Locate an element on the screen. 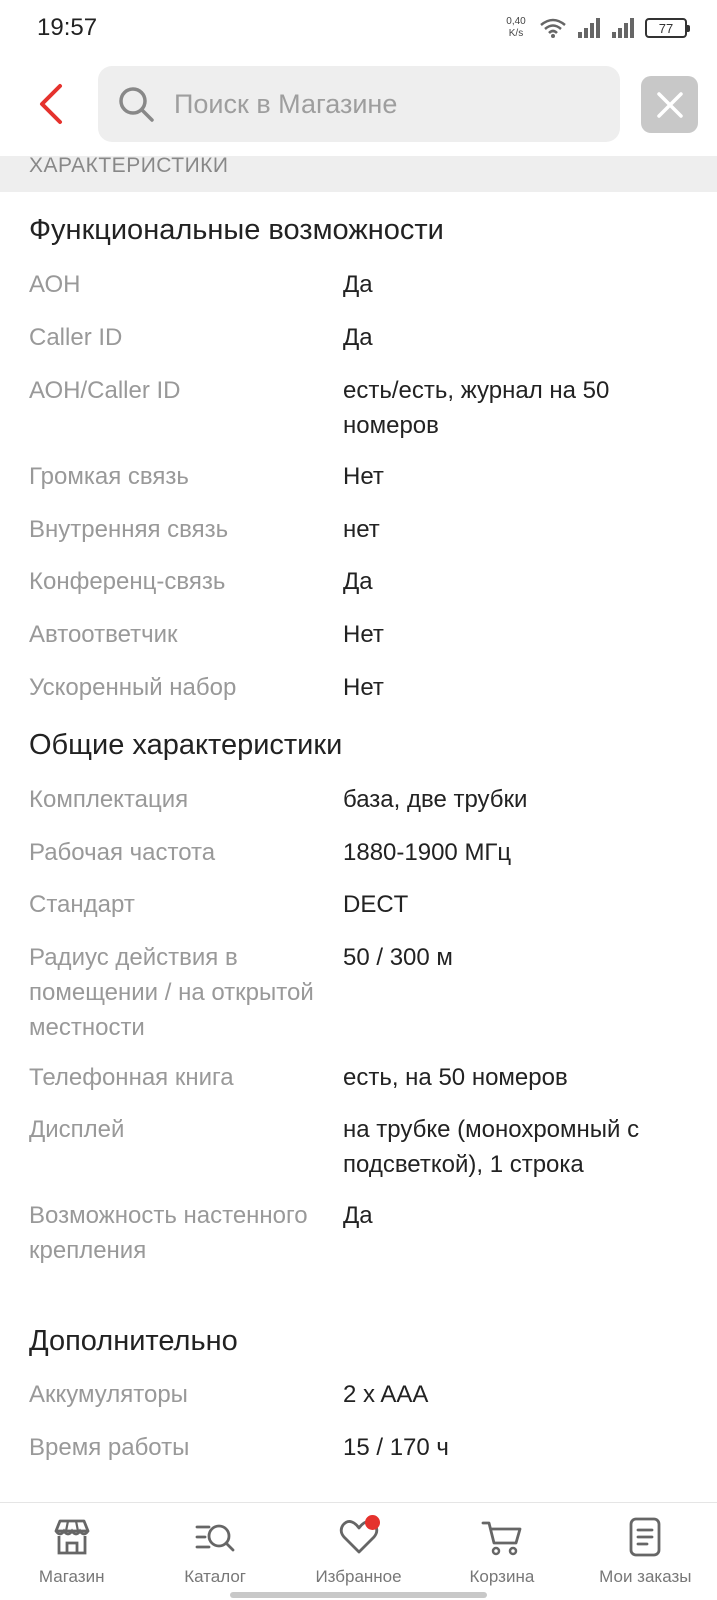 The height and width of the screenshot is (1600, 717). spec-value: 1880-1900 МГц is located at coordinates (427, 852).